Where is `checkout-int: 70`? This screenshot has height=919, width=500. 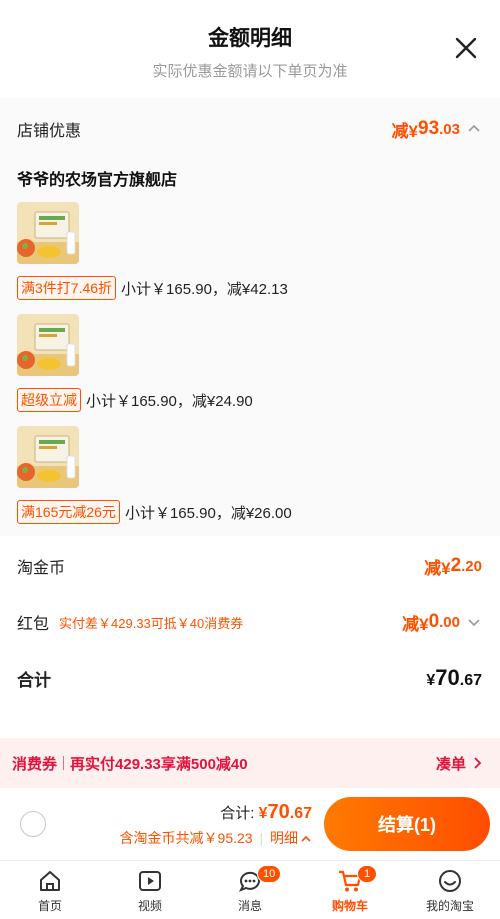
checkout-int: 70 is located at coordinates (278, 811).